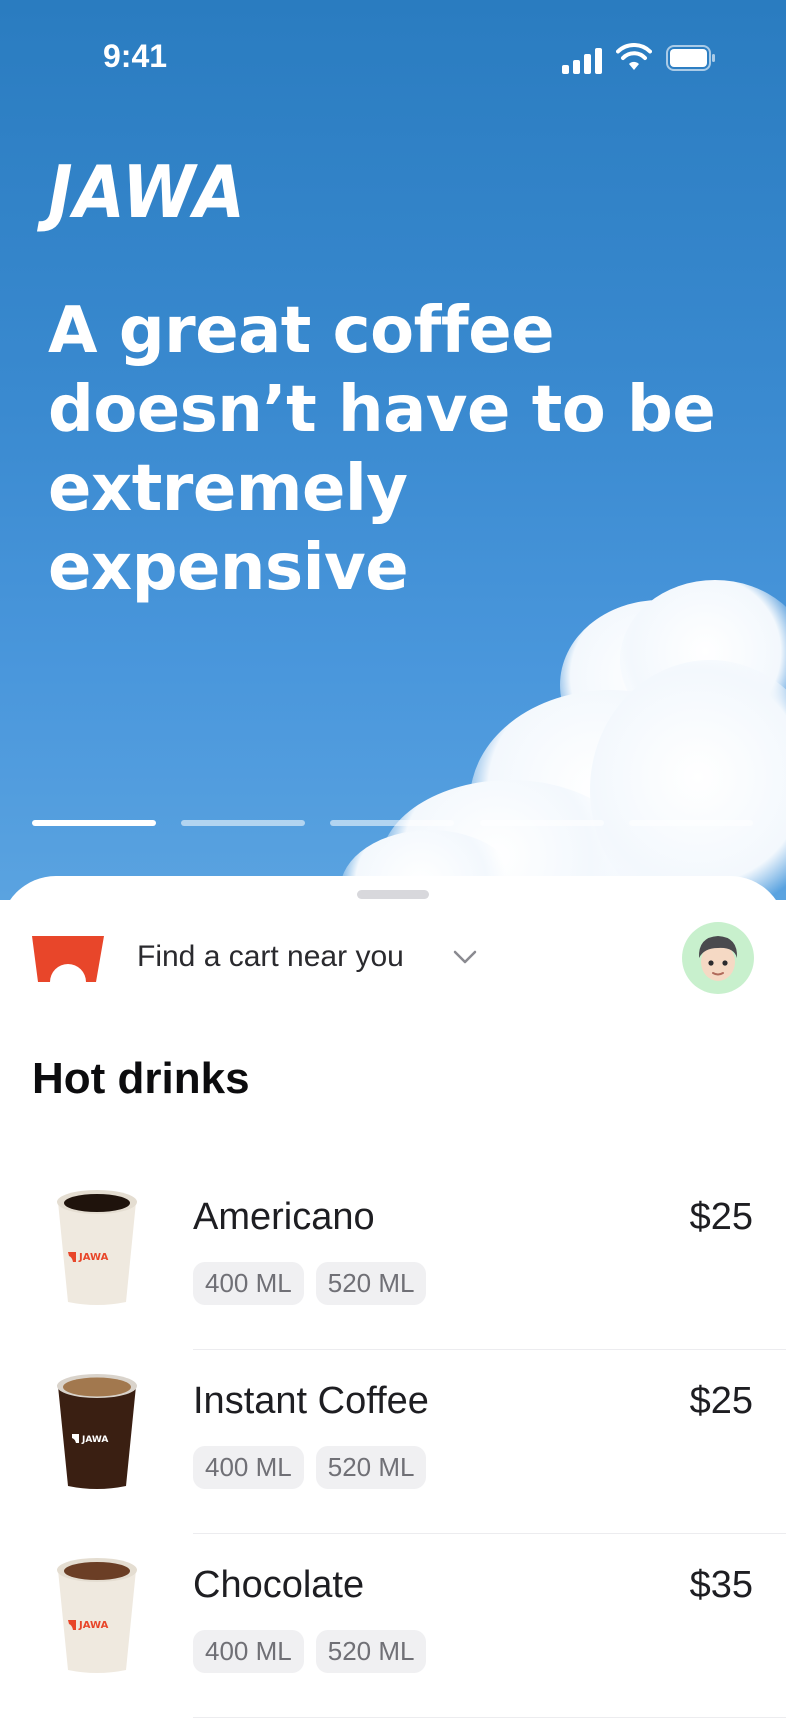  I want to click on chevron-down-icon, so click(465, 957).